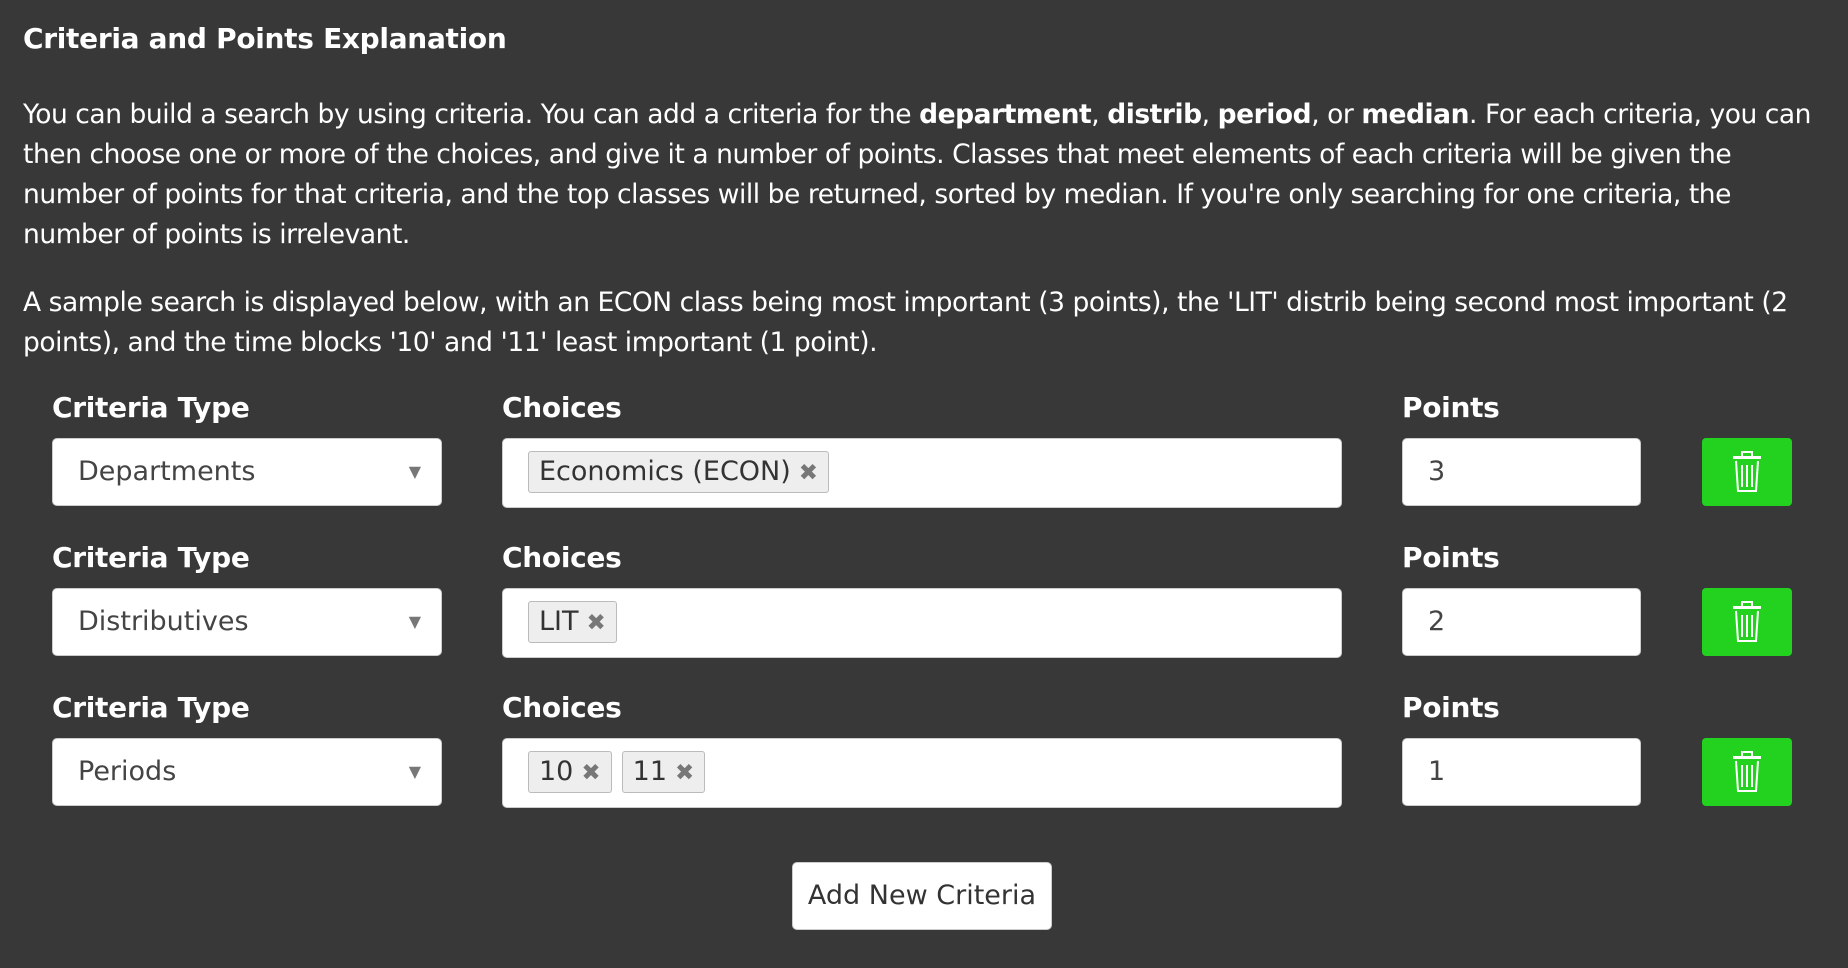 The height and width of the screenshot is (968, 1848). What do you see at coordinates (163, 621) in the screenshot?
I see `criteria-type-value: Distributives` at bounding box center [163, 621].